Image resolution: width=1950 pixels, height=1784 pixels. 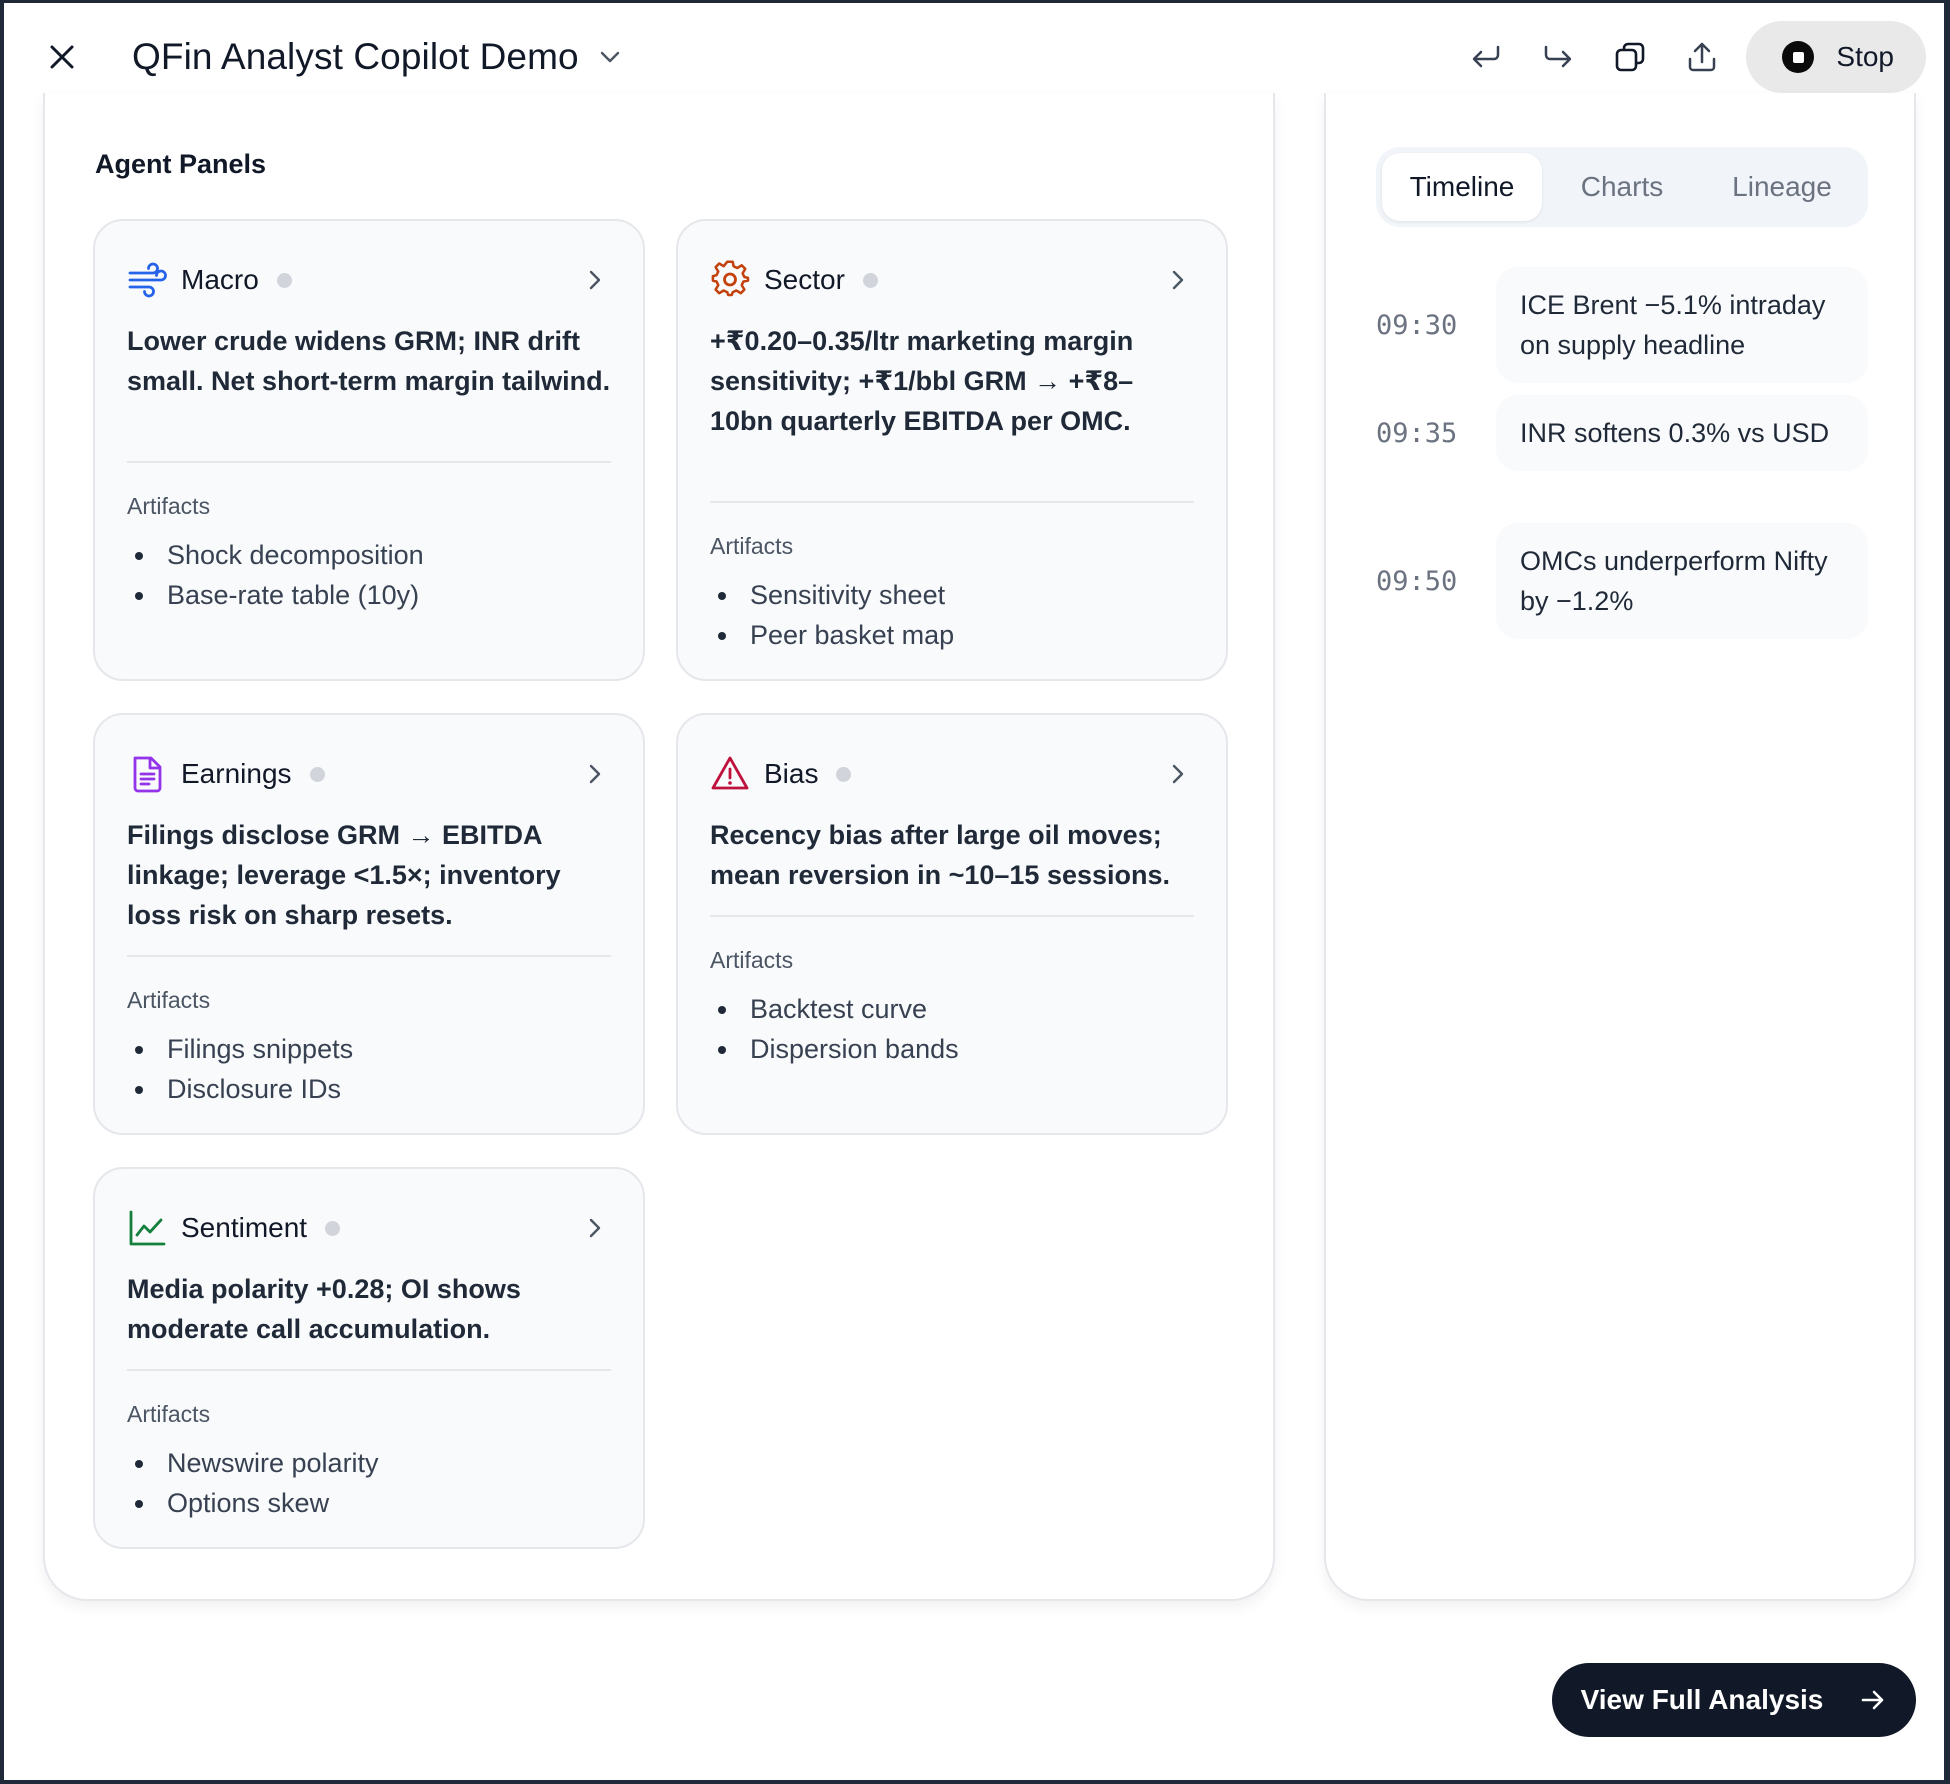 I want to click on app-title: QFin Analyst Copilot Demo, so click(x=355, y=56).